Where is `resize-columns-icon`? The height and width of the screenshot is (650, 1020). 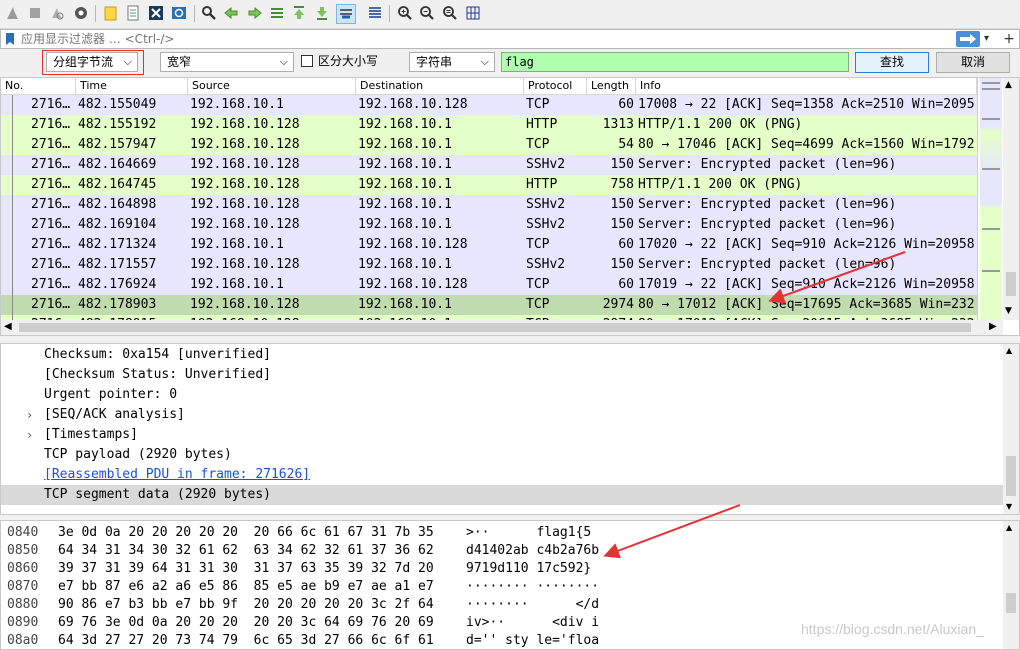 resize-columns-icon is located at coordinates (473, 13).